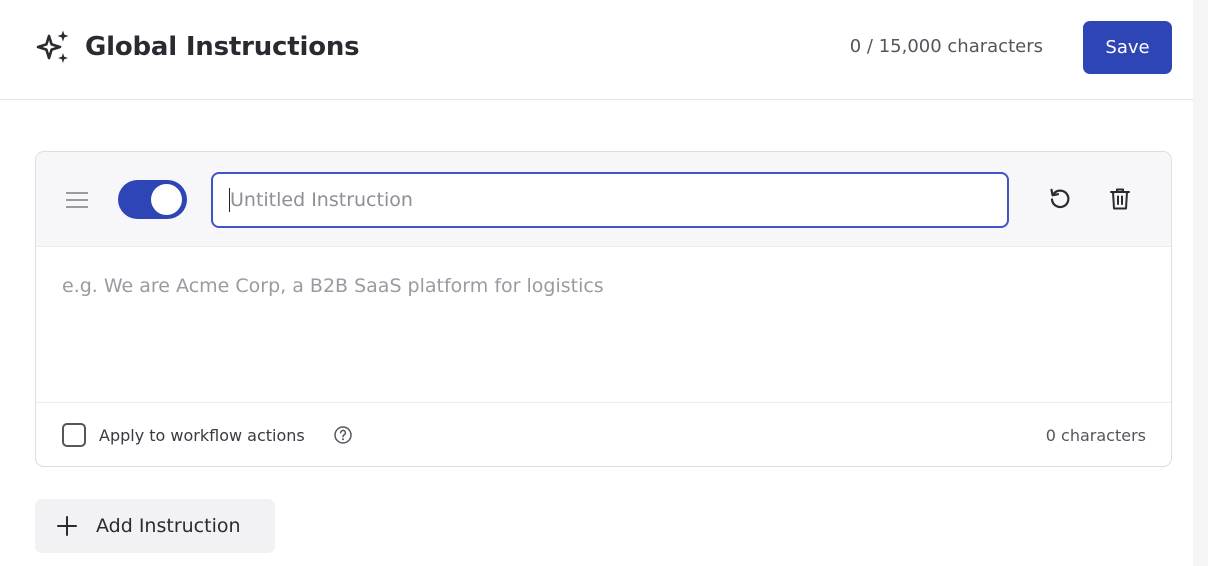 Image resolution: width=1208 pixels, height=566 pixels. What do you see at coordinates (1127, 47) in the screenshot?
I see `save-button: Save` at bounding box center [1127, 47].